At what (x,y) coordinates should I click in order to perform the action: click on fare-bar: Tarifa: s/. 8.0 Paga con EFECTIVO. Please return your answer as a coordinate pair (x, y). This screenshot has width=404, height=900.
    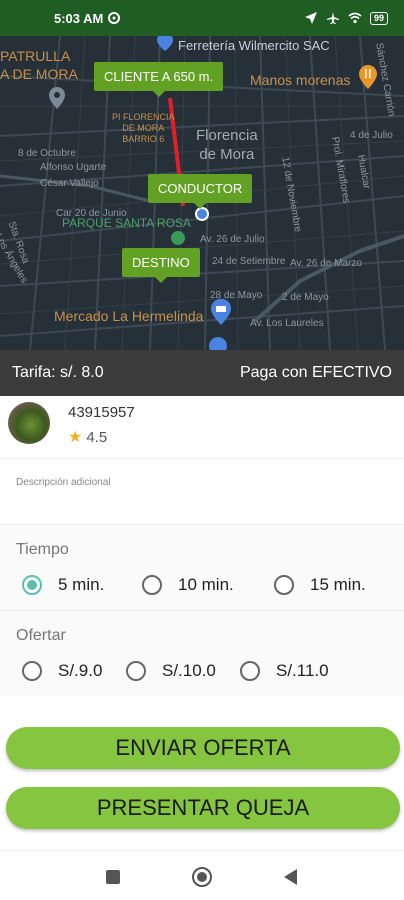
    Looking at the image, I should click on (202, 373).